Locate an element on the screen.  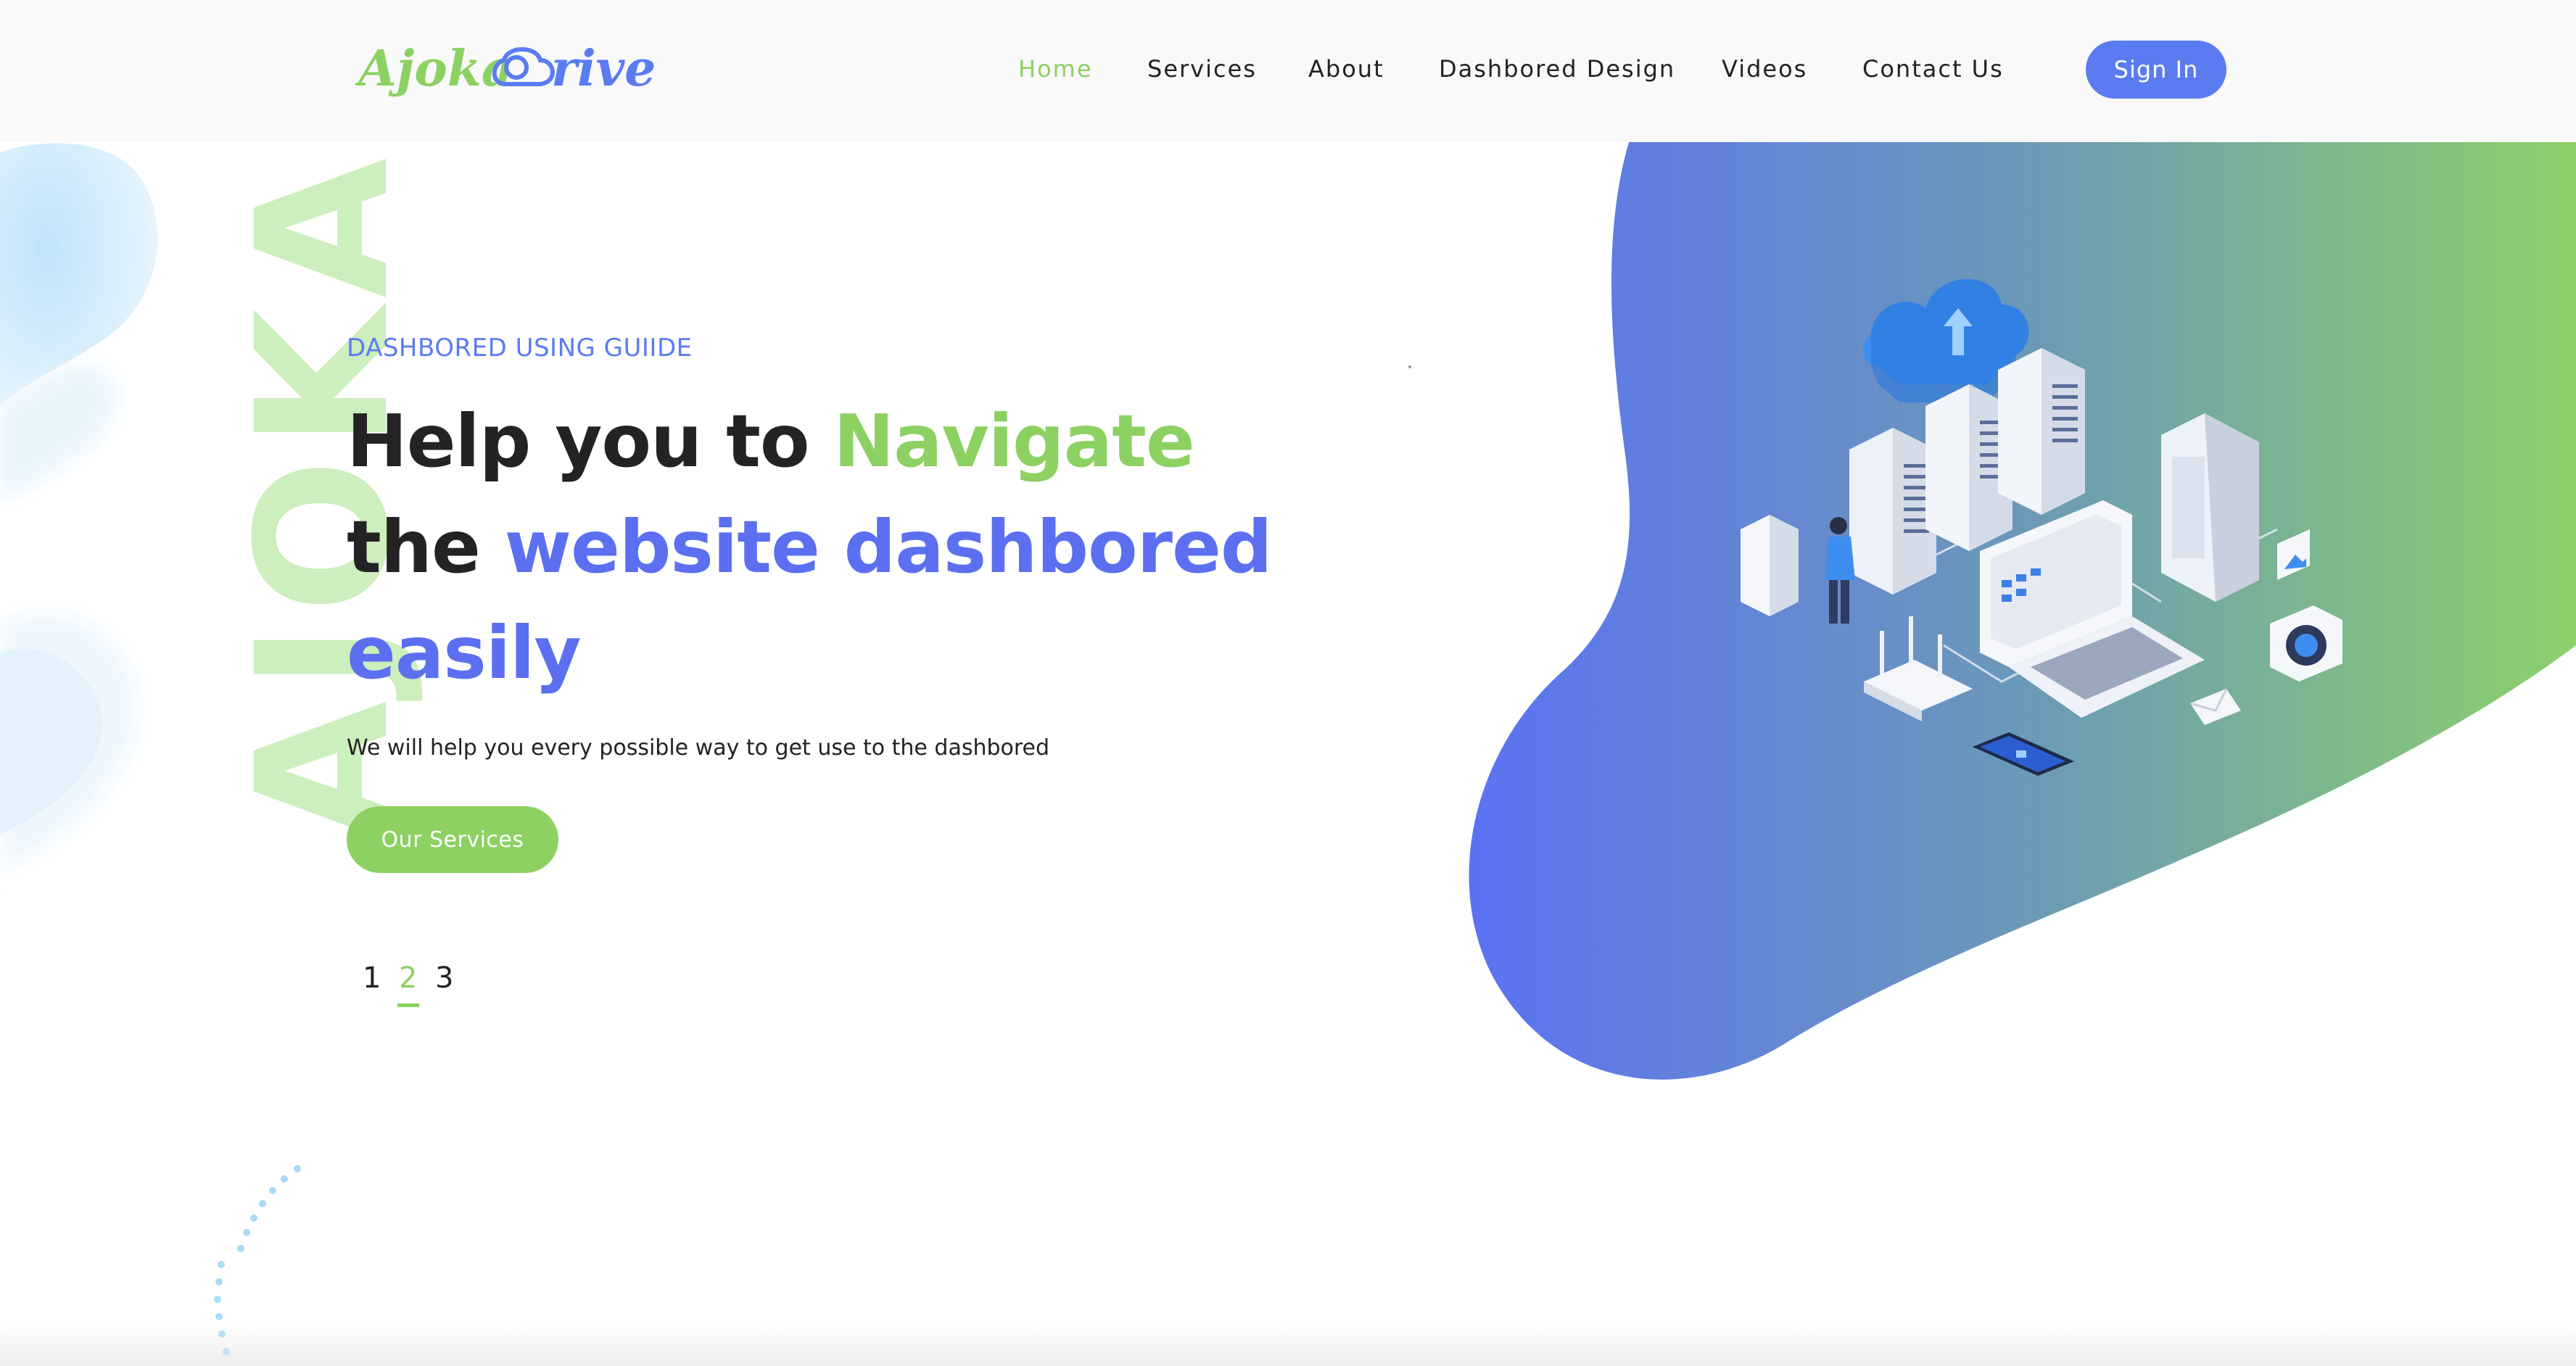
slide-page-3: 3 is located at coordinates (444, 978).